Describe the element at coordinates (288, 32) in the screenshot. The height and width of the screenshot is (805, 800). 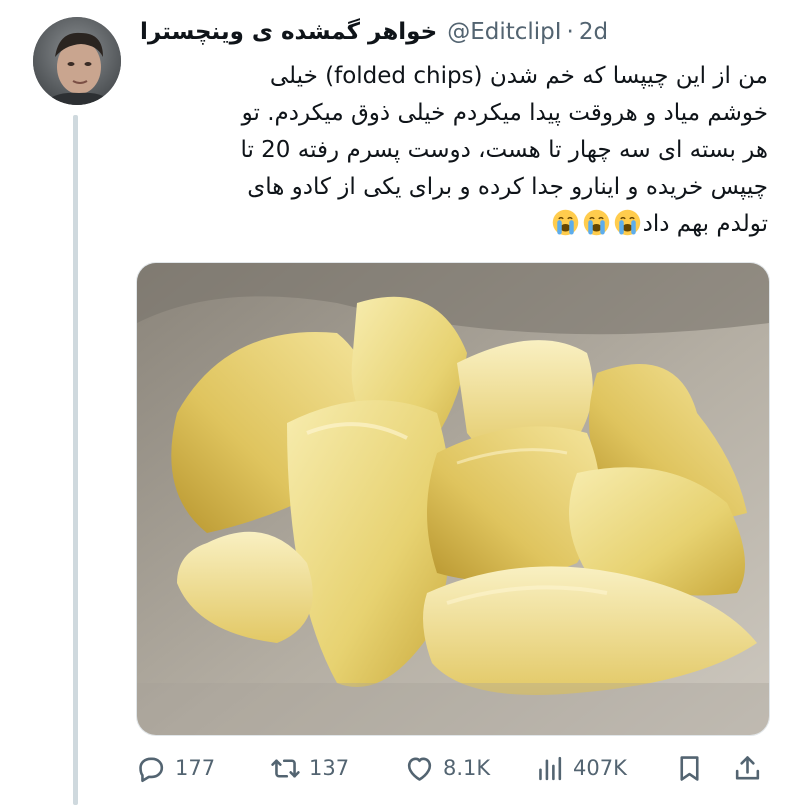
I see `display-name: خواهر گمشده ی وینچسترا` at that location.